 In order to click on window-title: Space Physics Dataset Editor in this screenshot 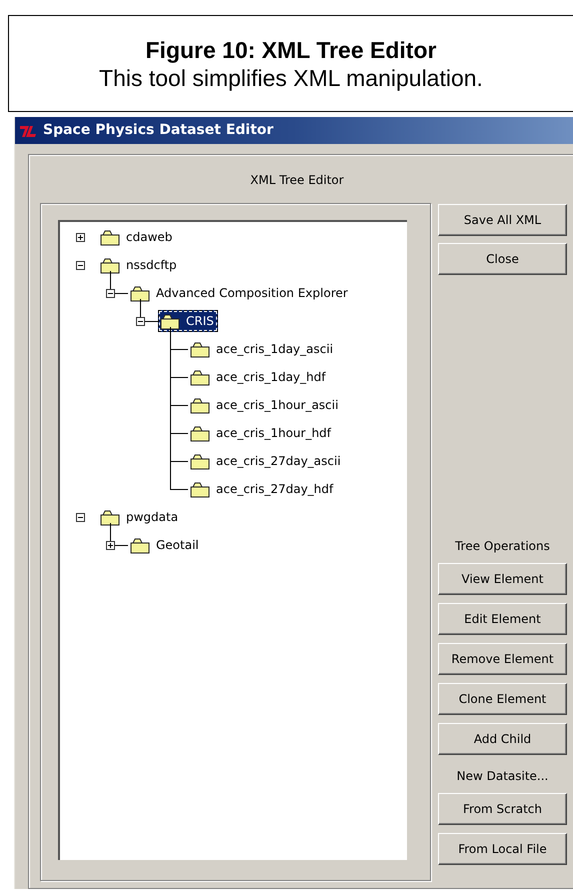, I will do `click(158, 130)`.